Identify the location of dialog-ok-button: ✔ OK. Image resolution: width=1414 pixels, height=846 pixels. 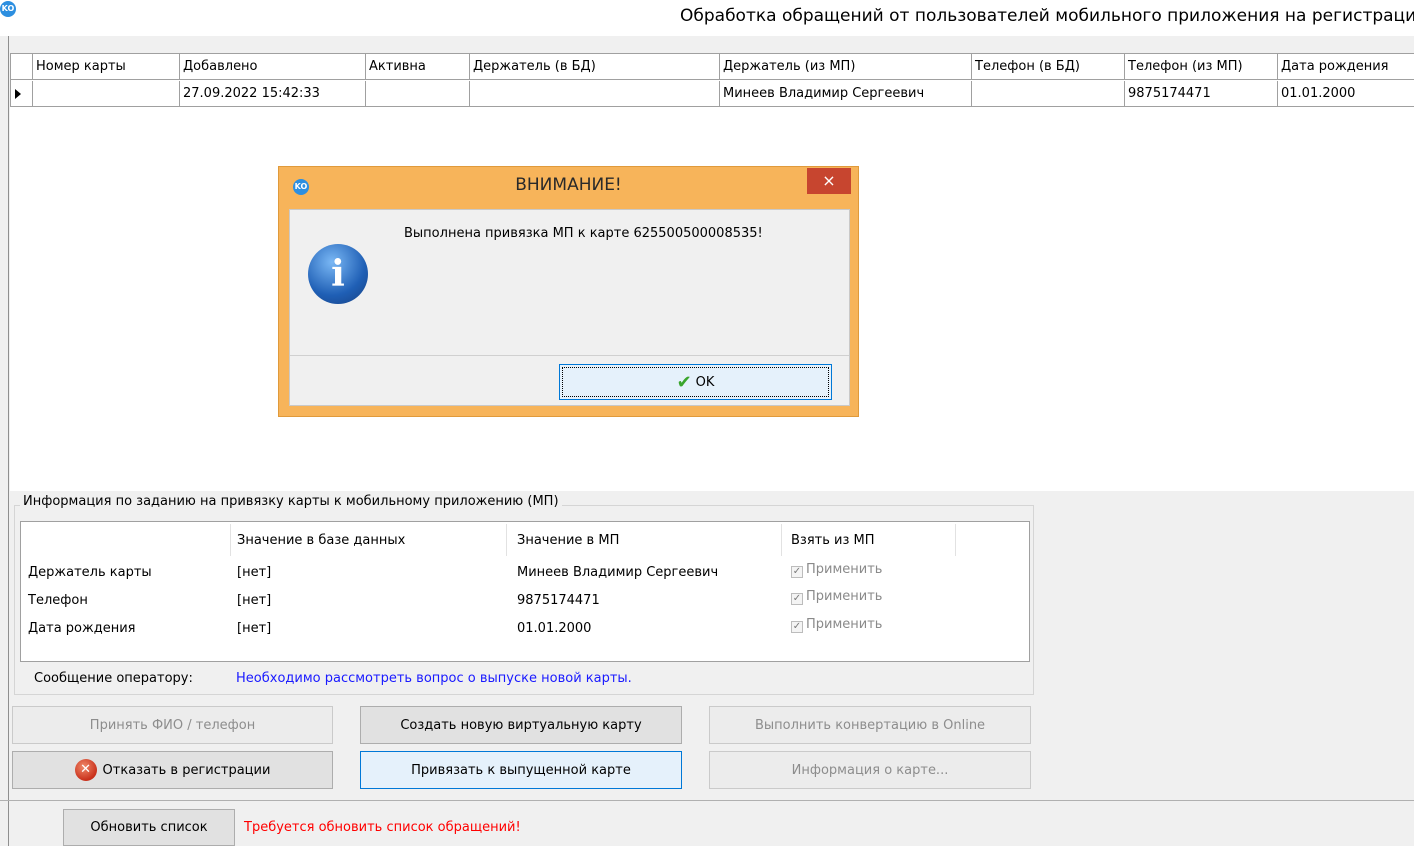
(695, 382).